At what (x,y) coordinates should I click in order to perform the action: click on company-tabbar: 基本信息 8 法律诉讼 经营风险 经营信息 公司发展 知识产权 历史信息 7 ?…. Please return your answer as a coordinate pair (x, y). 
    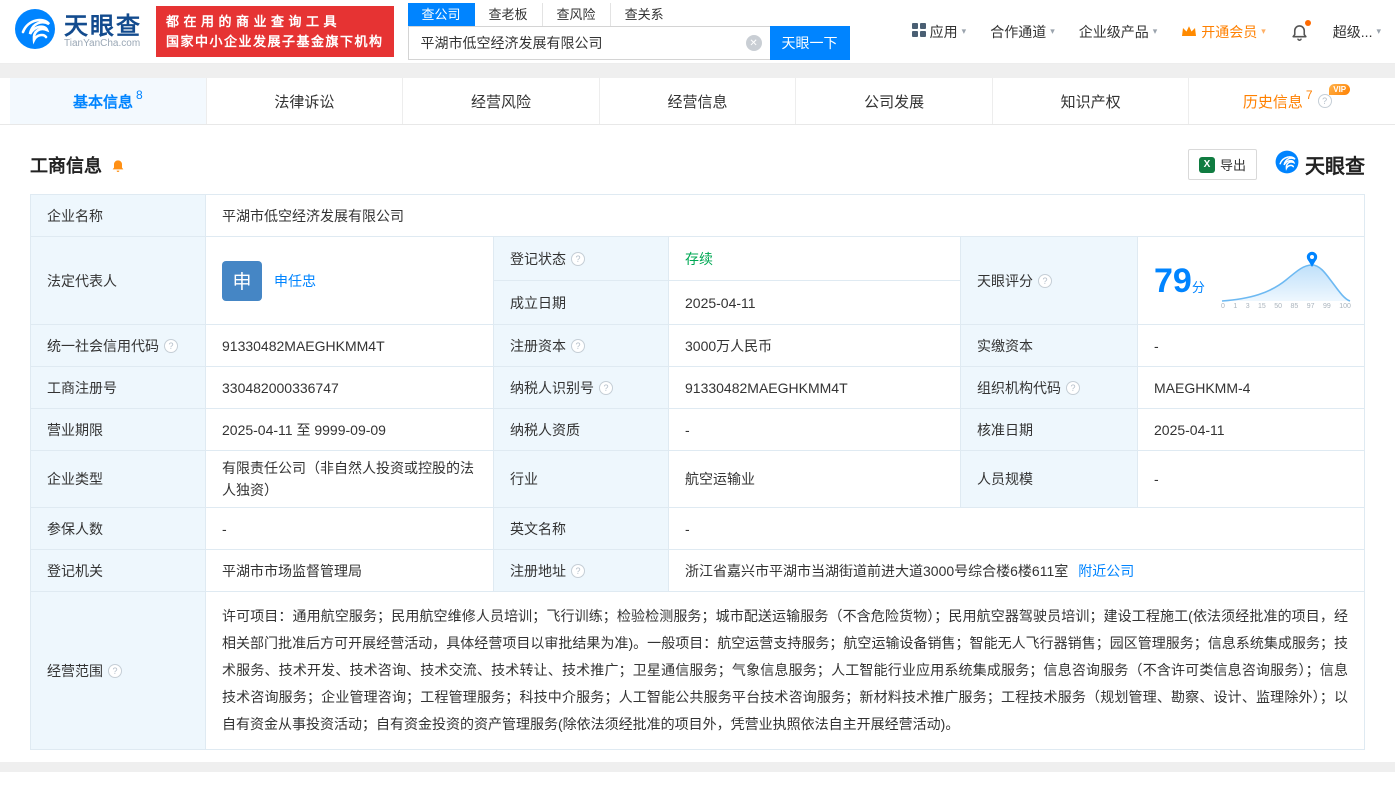
    Looking at the image, I should click on (697, 101).